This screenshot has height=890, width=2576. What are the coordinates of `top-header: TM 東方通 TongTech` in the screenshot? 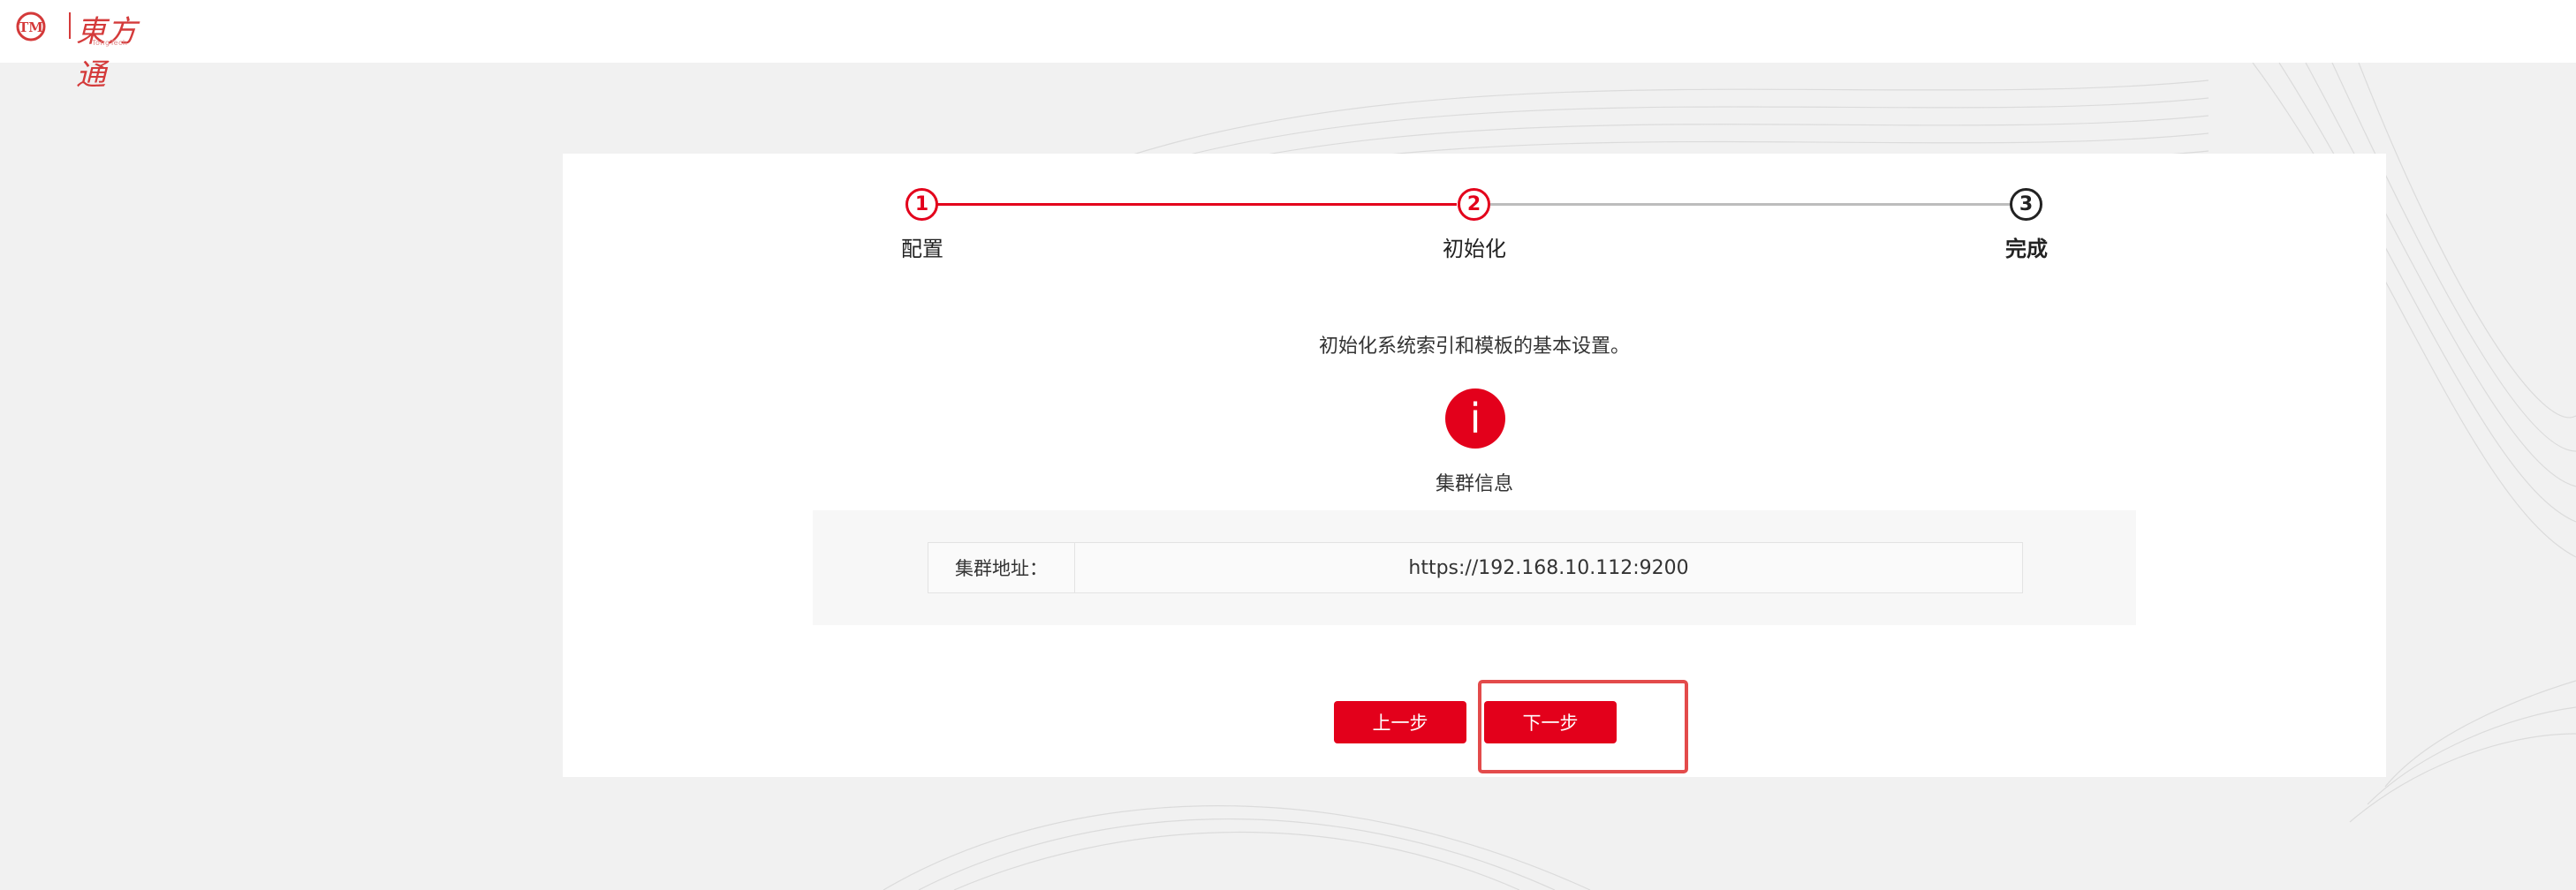 It's located at (1288, 46).